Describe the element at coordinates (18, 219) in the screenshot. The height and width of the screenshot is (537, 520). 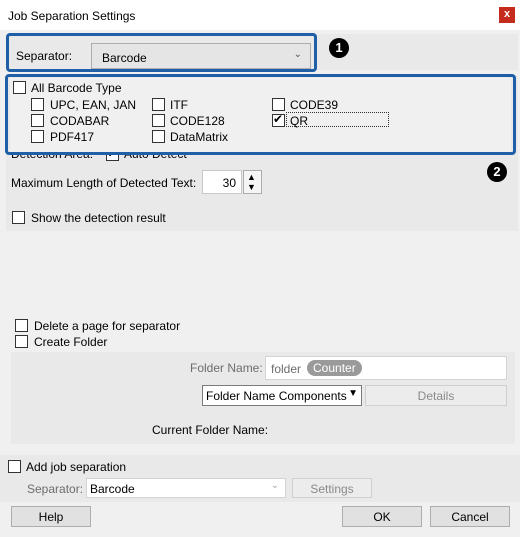
I see `show-result-checkbox` at that location.